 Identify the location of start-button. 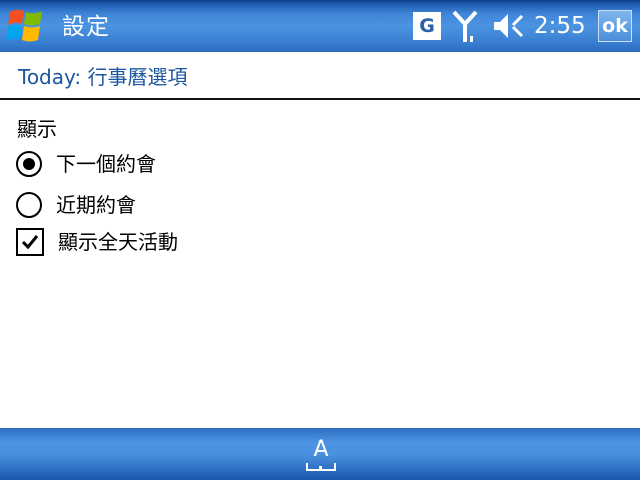
(26, 26).